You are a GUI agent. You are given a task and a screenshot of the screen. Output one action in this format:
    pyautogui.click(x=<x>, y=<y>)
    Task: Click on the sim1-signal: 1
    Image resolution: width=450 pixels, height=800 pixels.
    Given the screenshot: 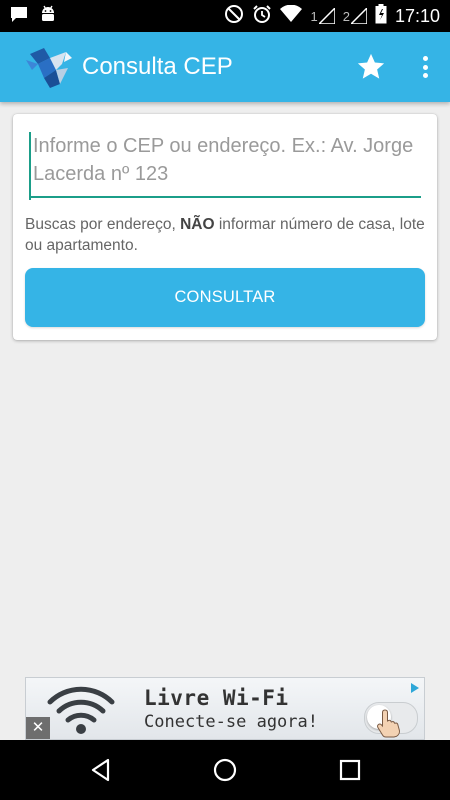 What is the action you would take?
    pyautogui.click(x=322, y=16)
    